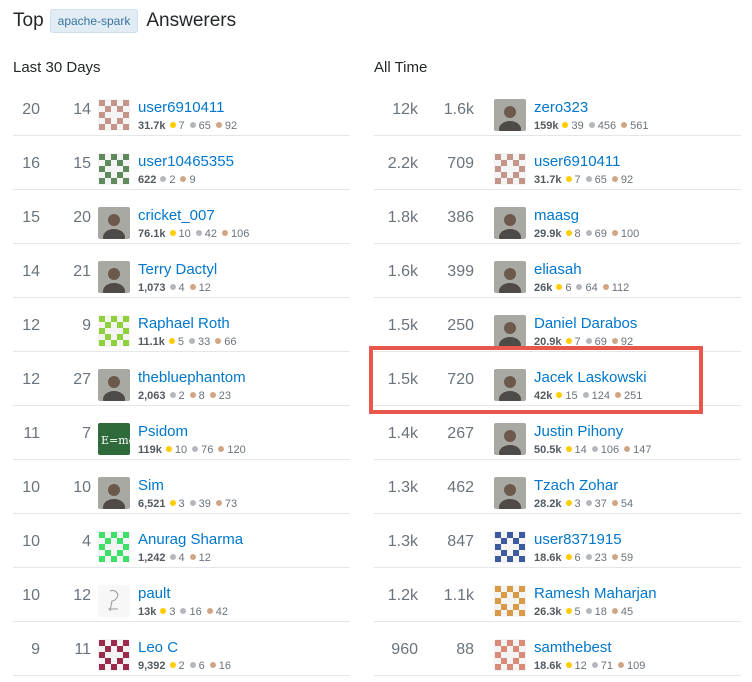 The height and width of the screenshot is (682, 752). I want to click on user-info: user8371915 18.6k 6 23 59, so click(586, 548).